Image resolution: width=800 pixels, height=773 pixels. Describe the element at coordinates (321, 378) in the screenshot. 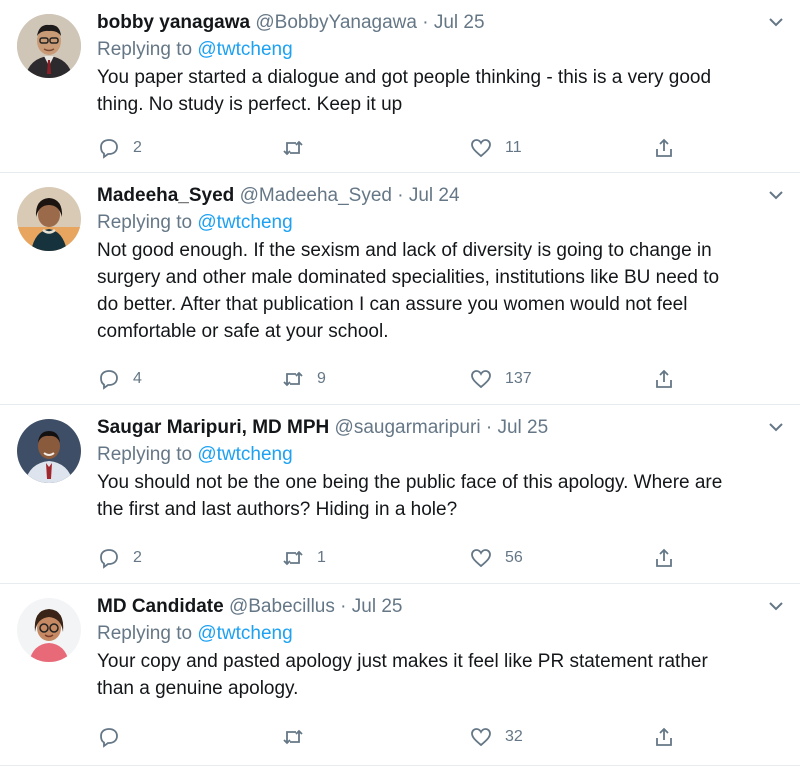

I see `retweet-count: 9` at that location.